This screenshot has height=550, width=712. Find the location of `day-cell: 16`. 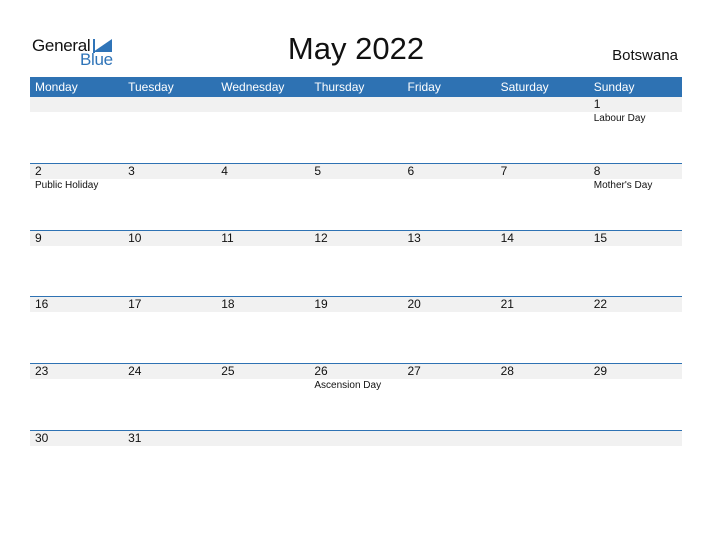

day-cell: 16 is located at coordinates (76, 330).